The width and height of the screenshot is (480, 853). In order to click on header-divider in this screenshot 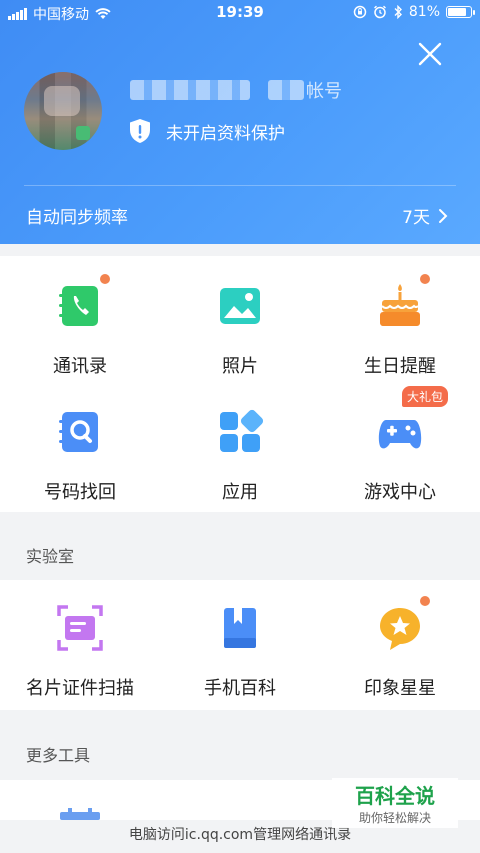, I will do `click(240, 185)`.